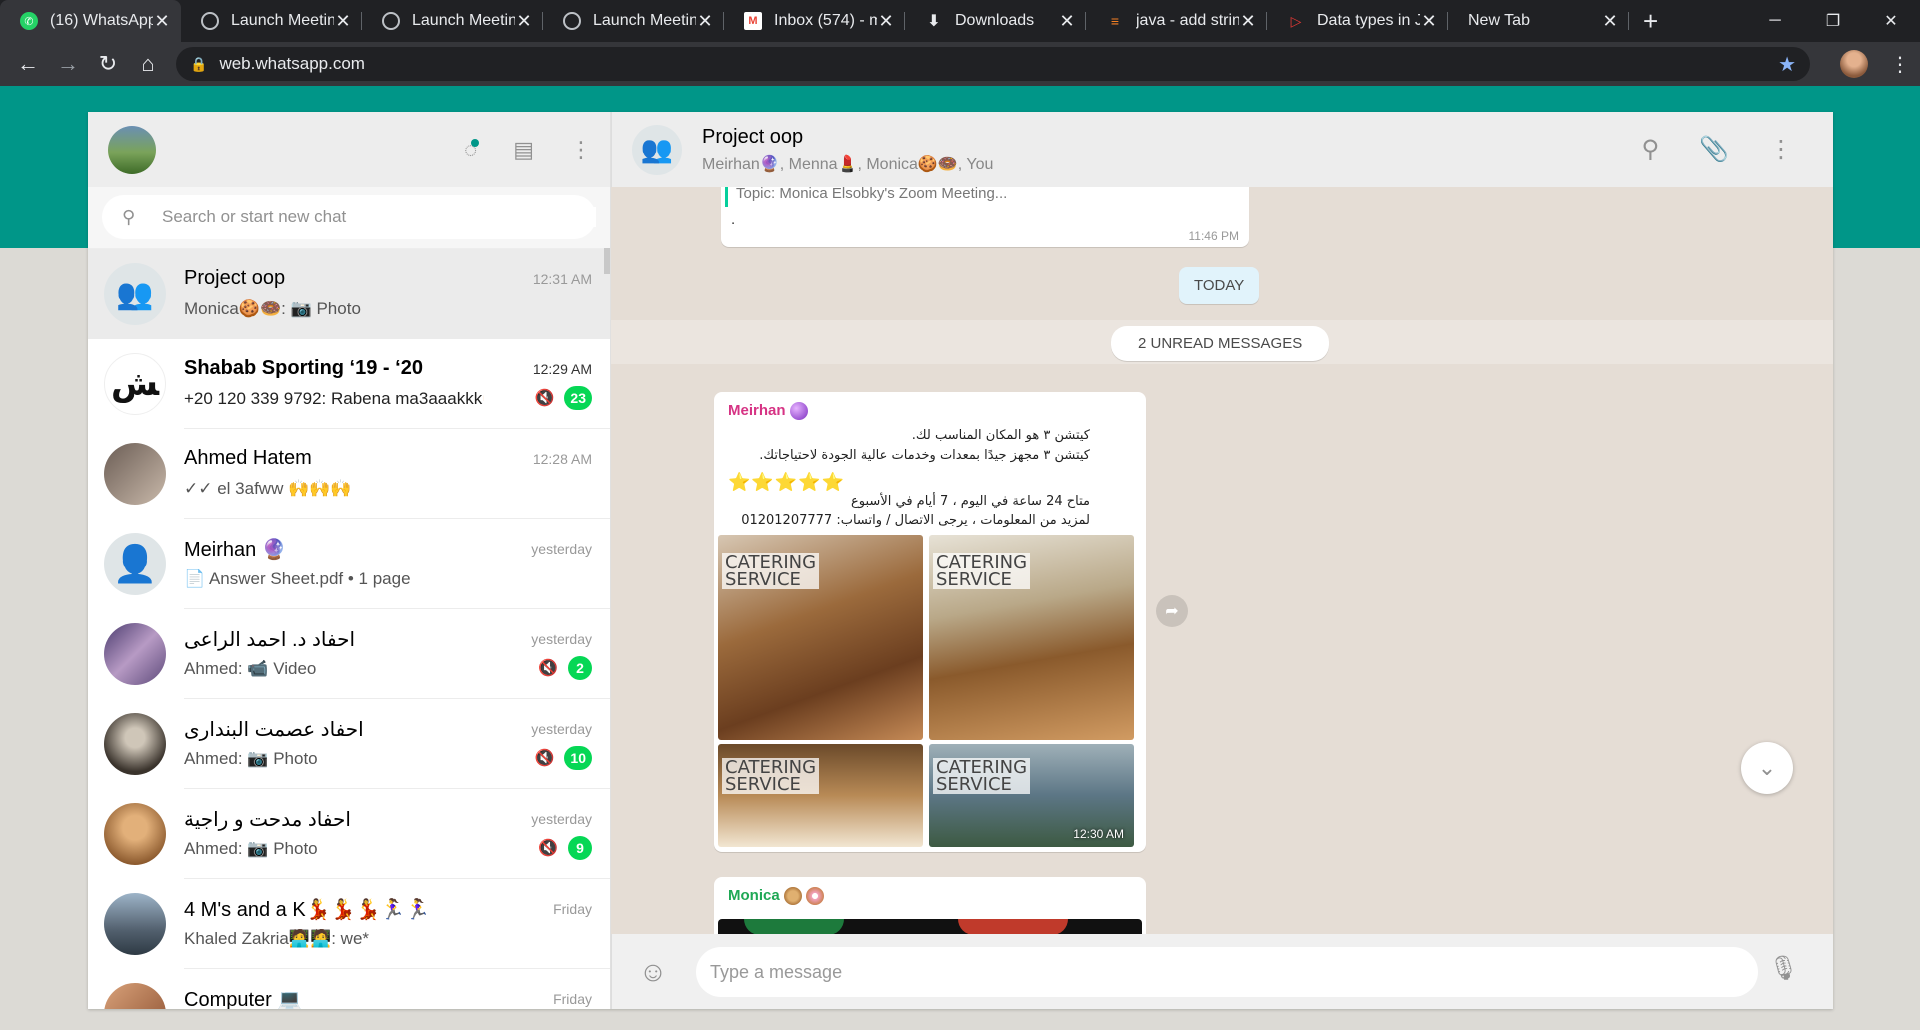 The width and height of the screenshot is (1920, 1030). Describe the element at coordinates (580, 668) in the screenshot. I see `unread-badge: 2` at that location.